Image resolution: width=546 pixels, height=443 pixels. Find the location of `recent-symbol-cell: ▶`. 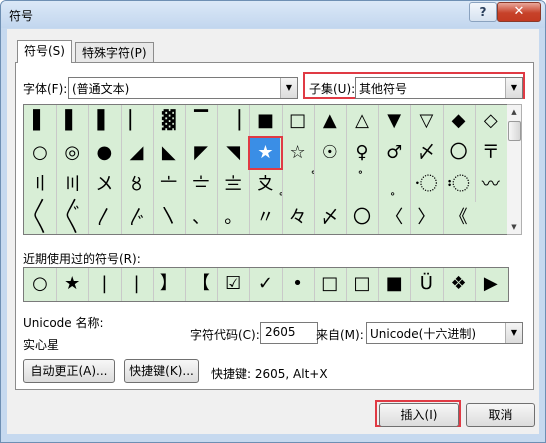

recent-symbol-cell: ▶ is located at coordinates (491, 284).